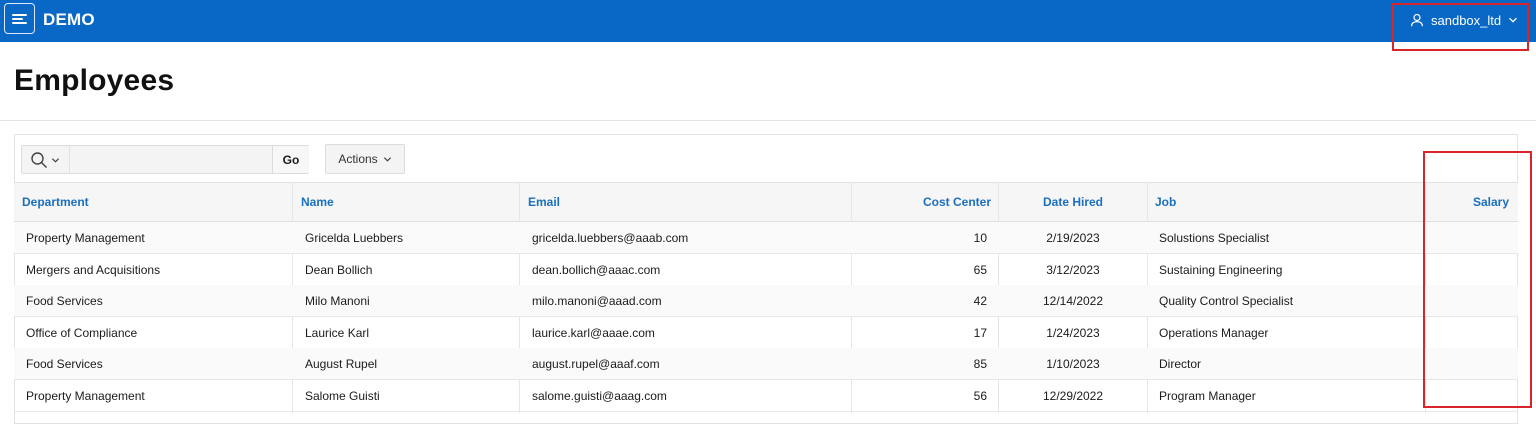 This screenshot has width=1536, height=424. I want to click on cell-date-hired: 12/14/2022, so click(1073, 301).